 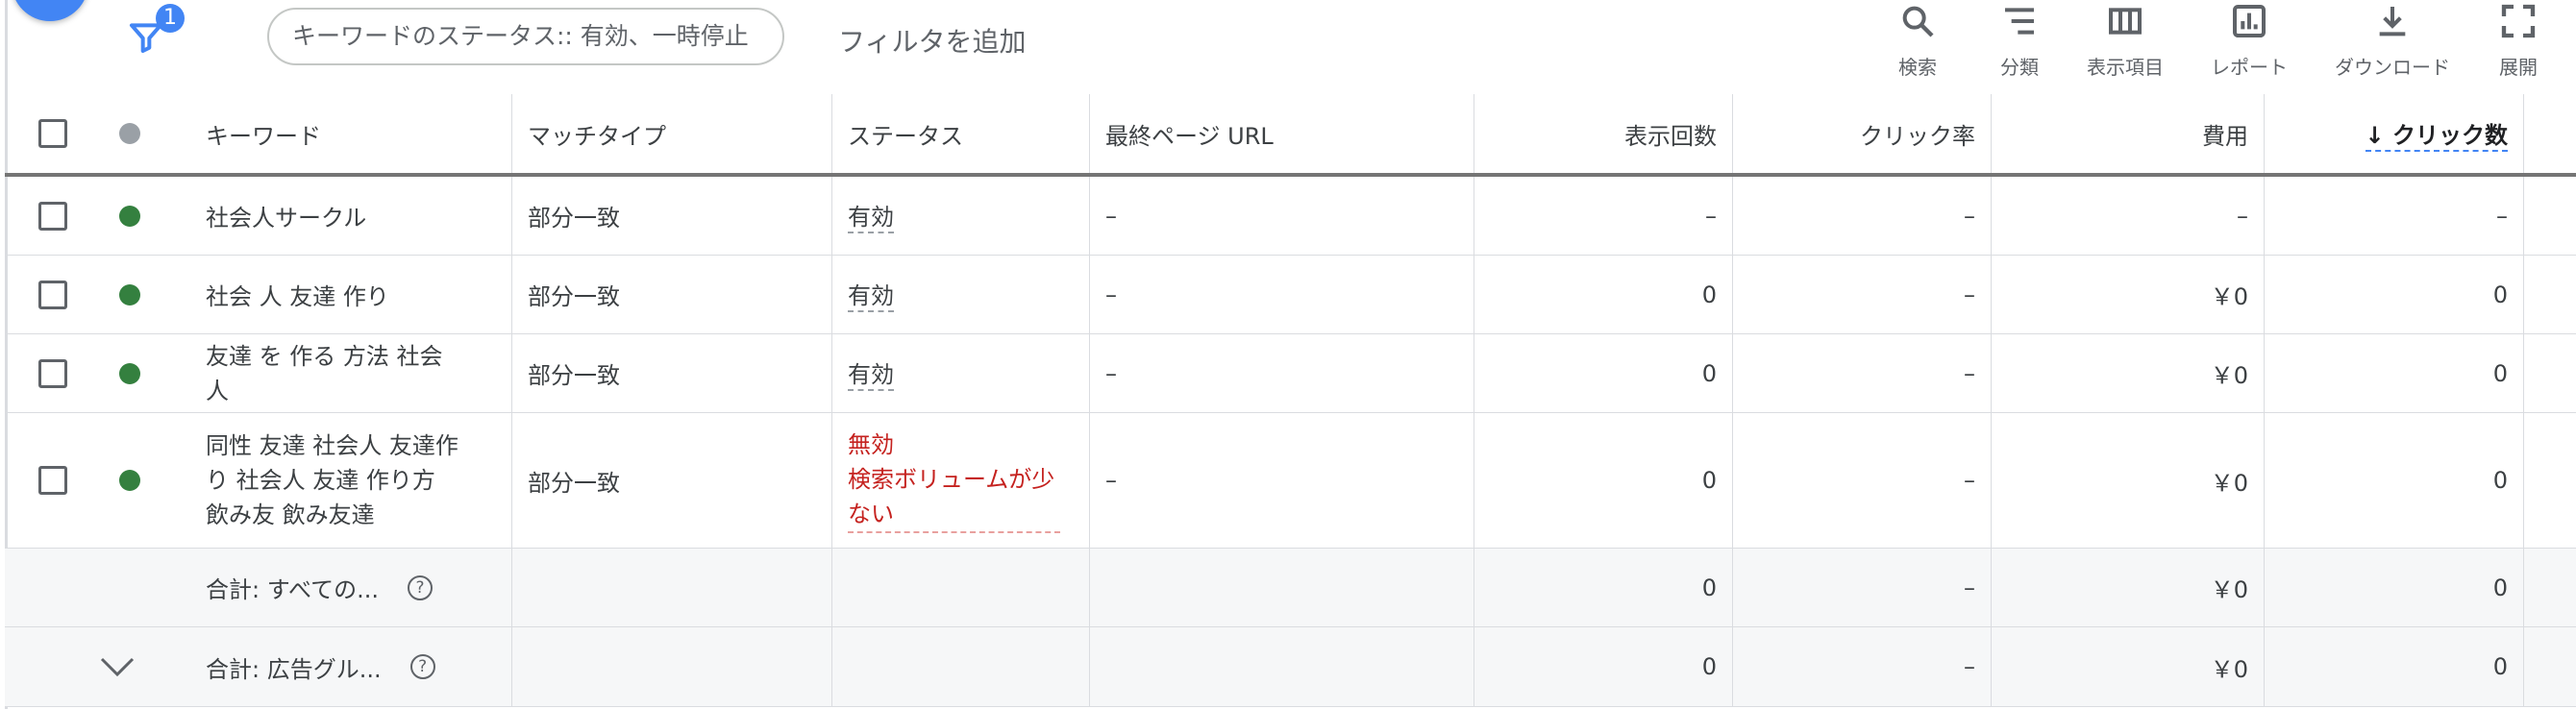 I want to click on create-fab-button, so click(x=50, y=10).